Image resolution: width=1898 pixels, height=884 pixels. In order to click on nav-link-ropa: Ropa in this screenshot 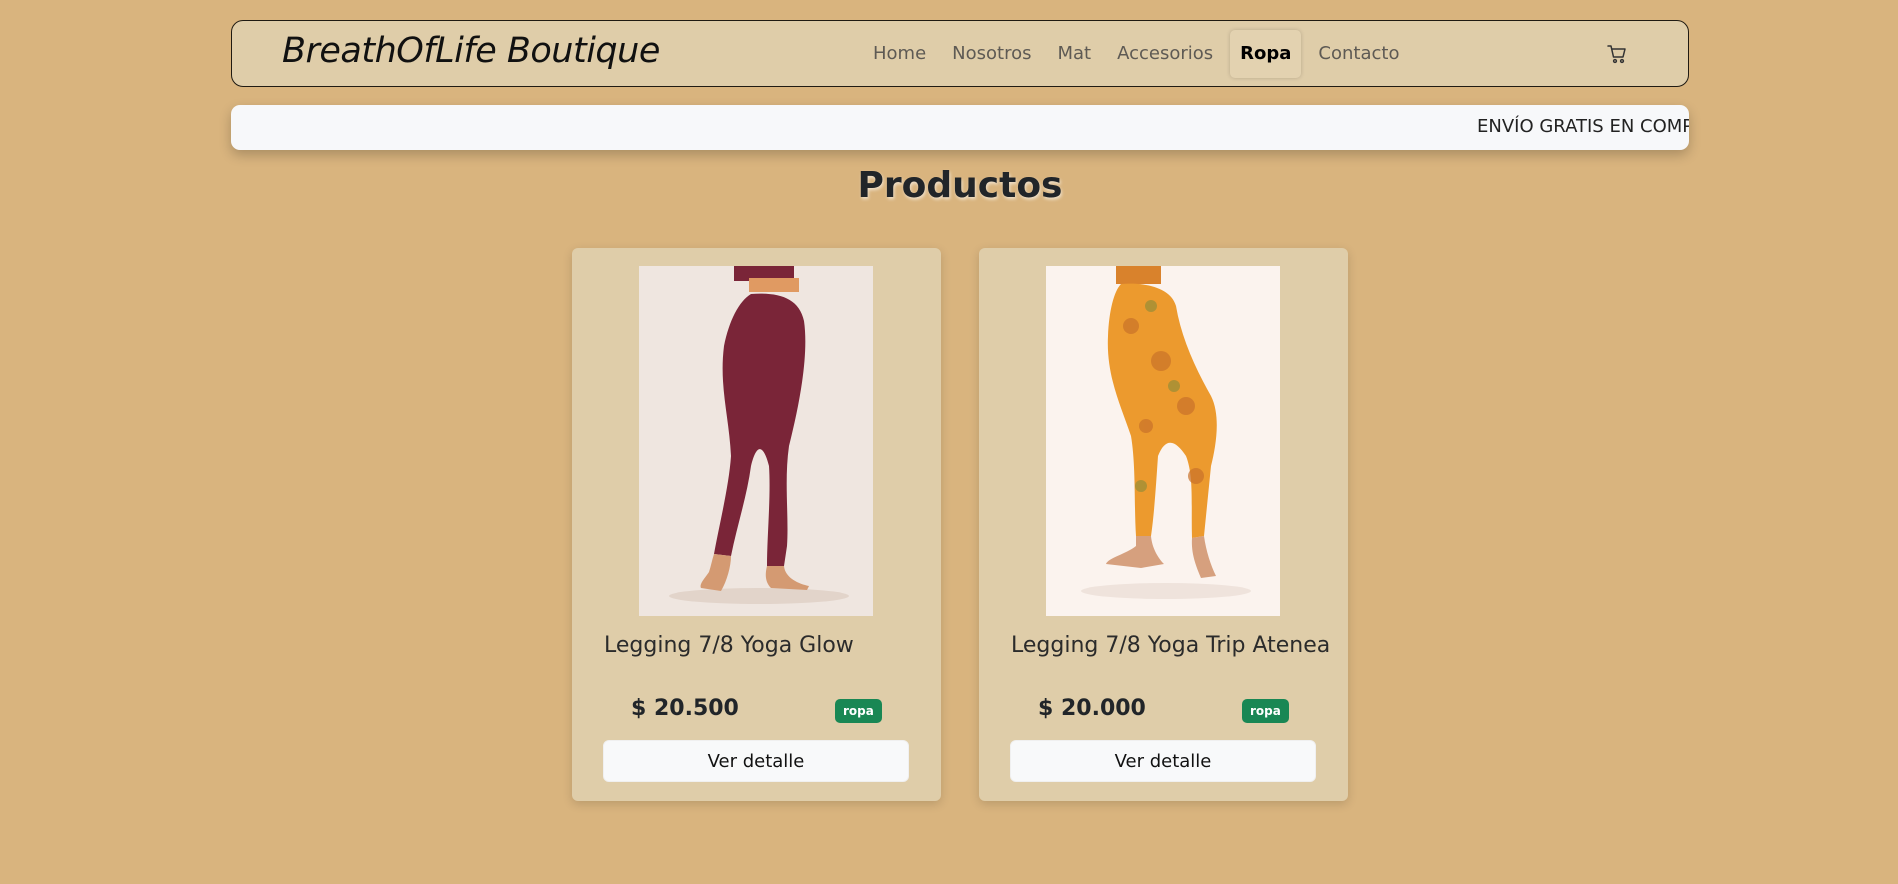, I will do `click(1266, 54)`.